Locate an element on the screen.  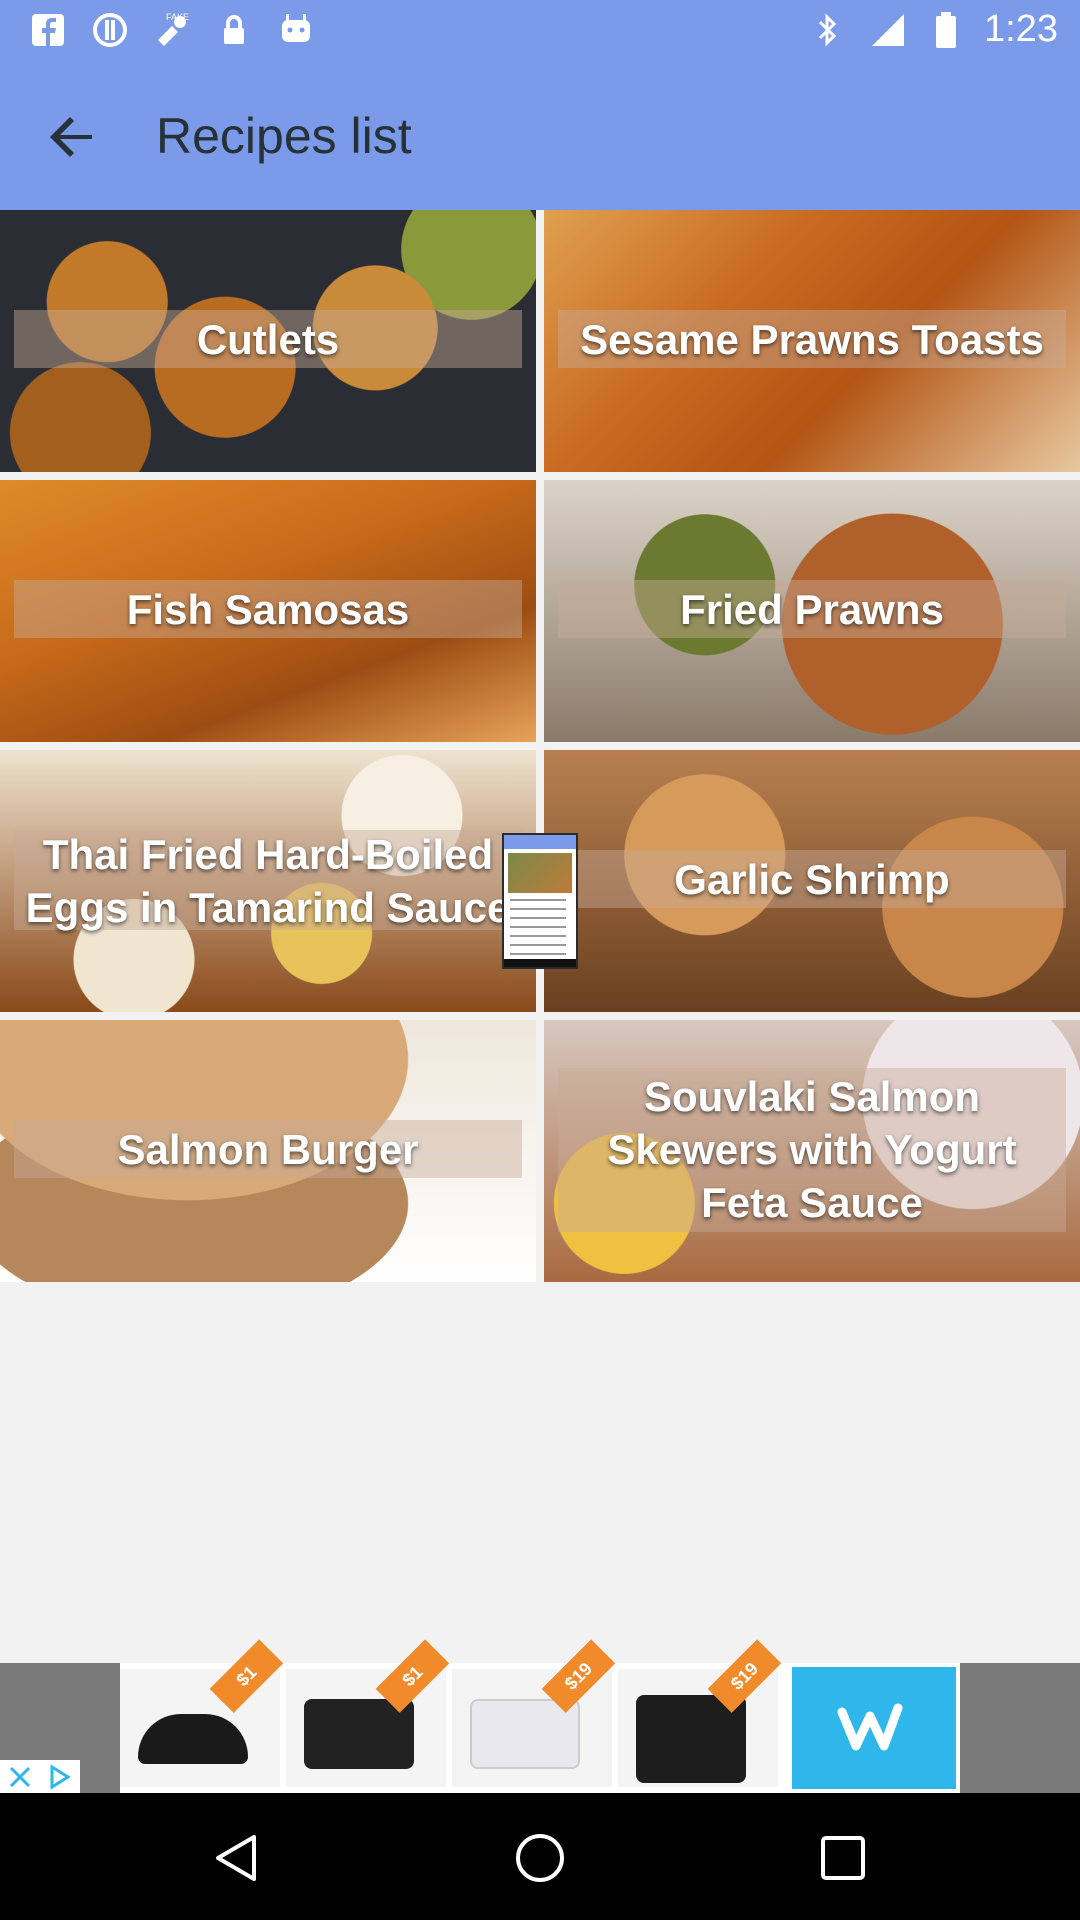
nav-recents-button is located at coordinates (843, 1858).